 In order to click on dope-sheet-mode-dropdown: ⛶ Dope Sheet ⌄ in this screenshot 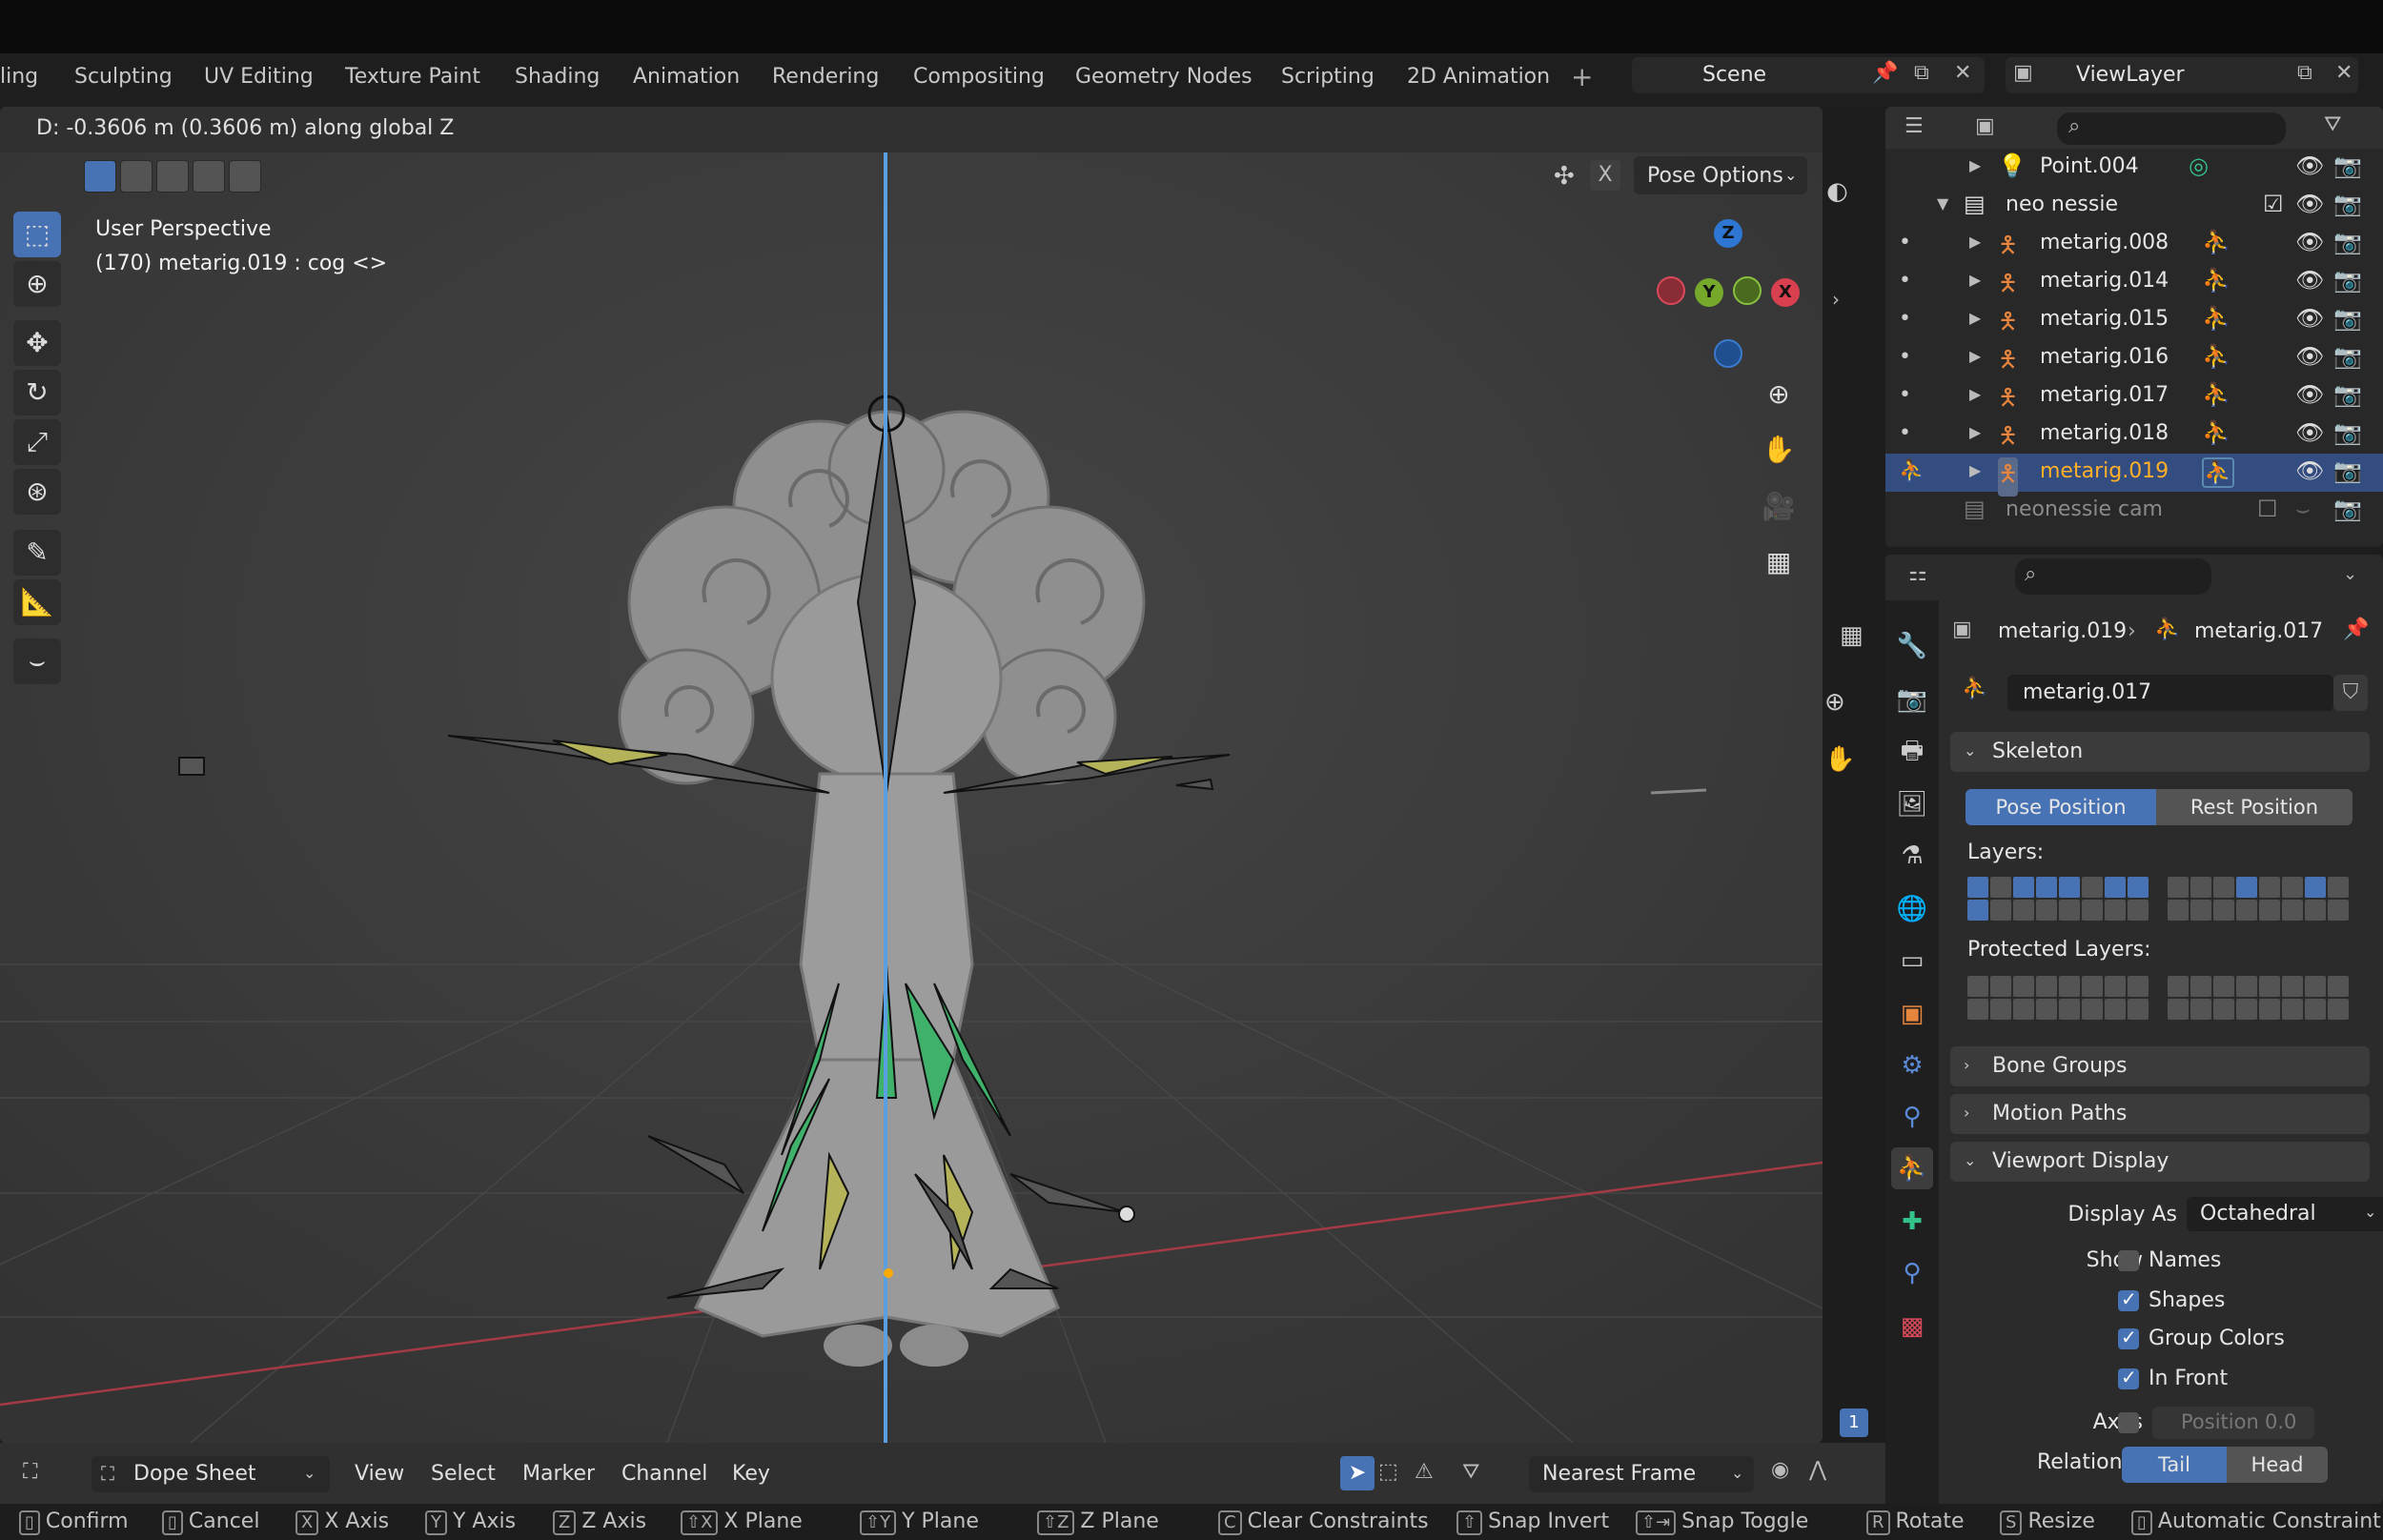, I will do `click(211, 1474)`.